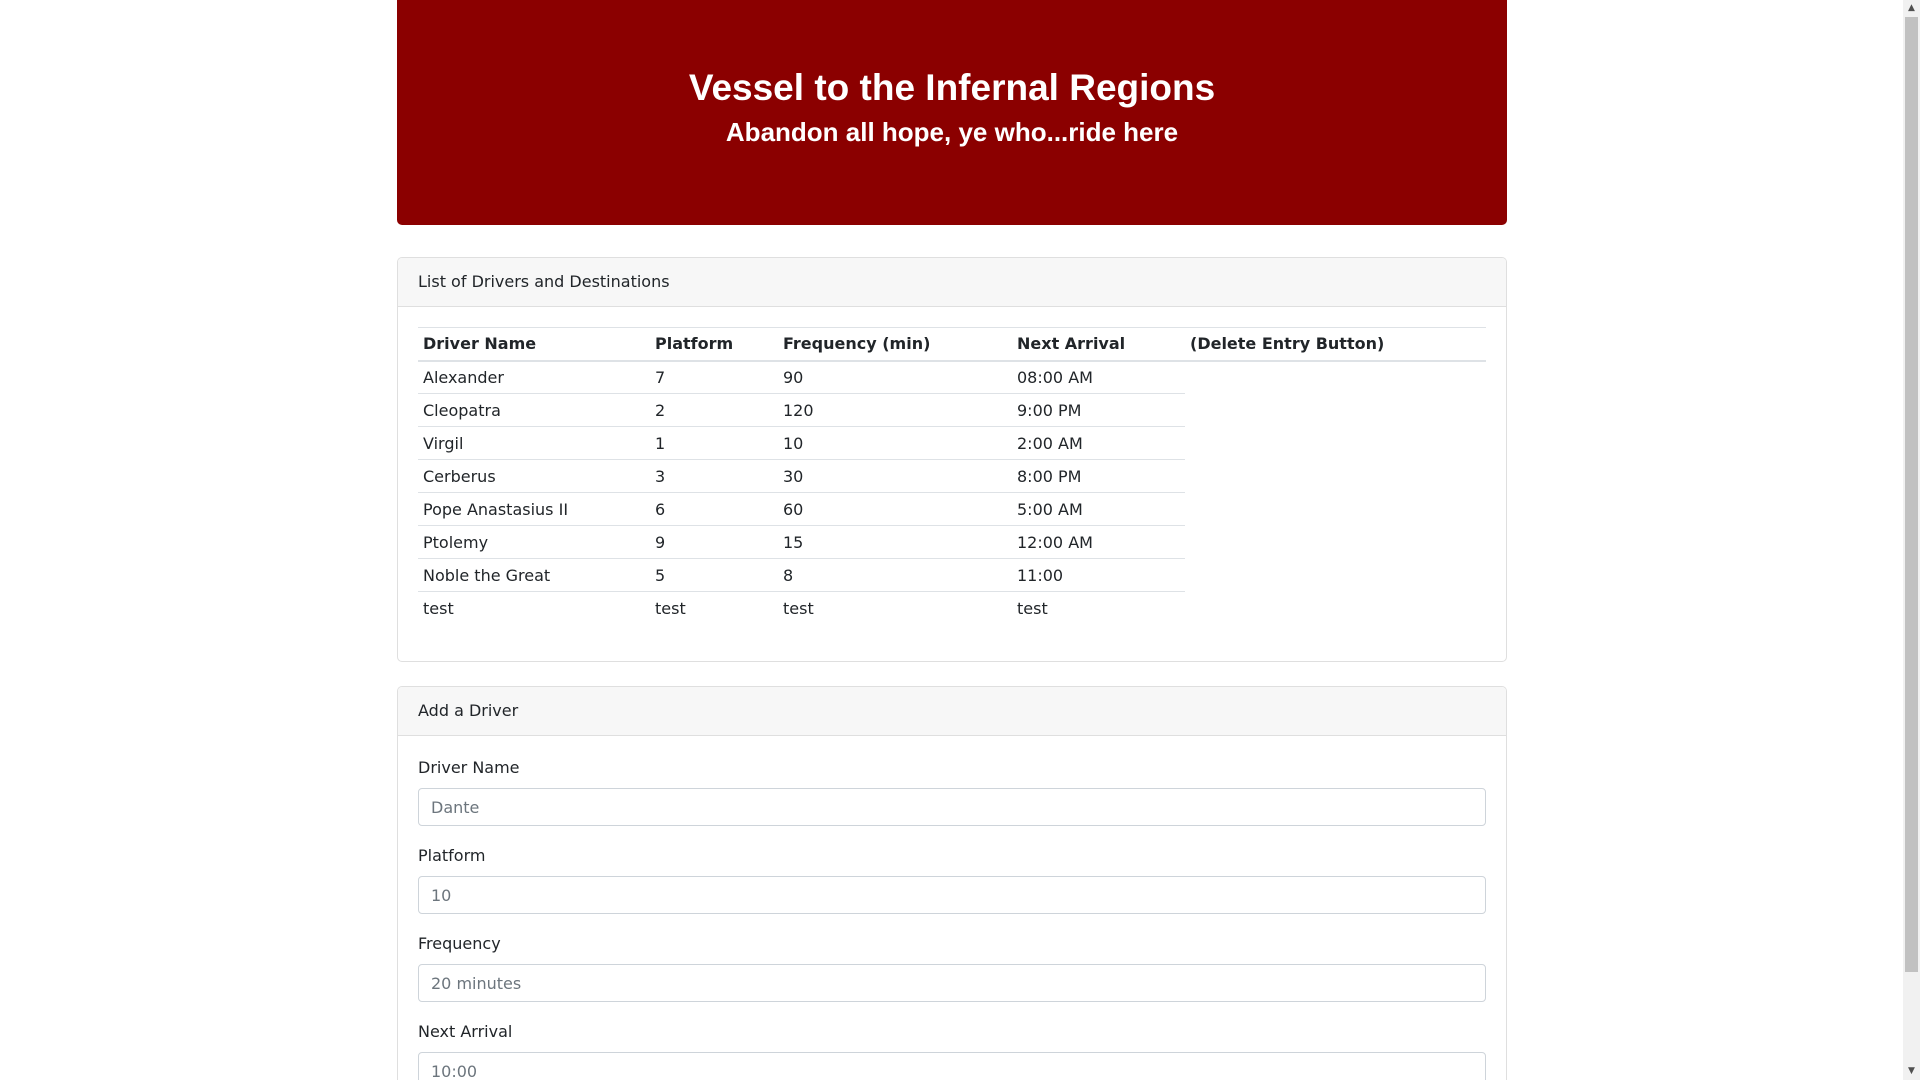  I want to click on table-row: Cerberus 3 30 8:00 PM, so click(952, 476).